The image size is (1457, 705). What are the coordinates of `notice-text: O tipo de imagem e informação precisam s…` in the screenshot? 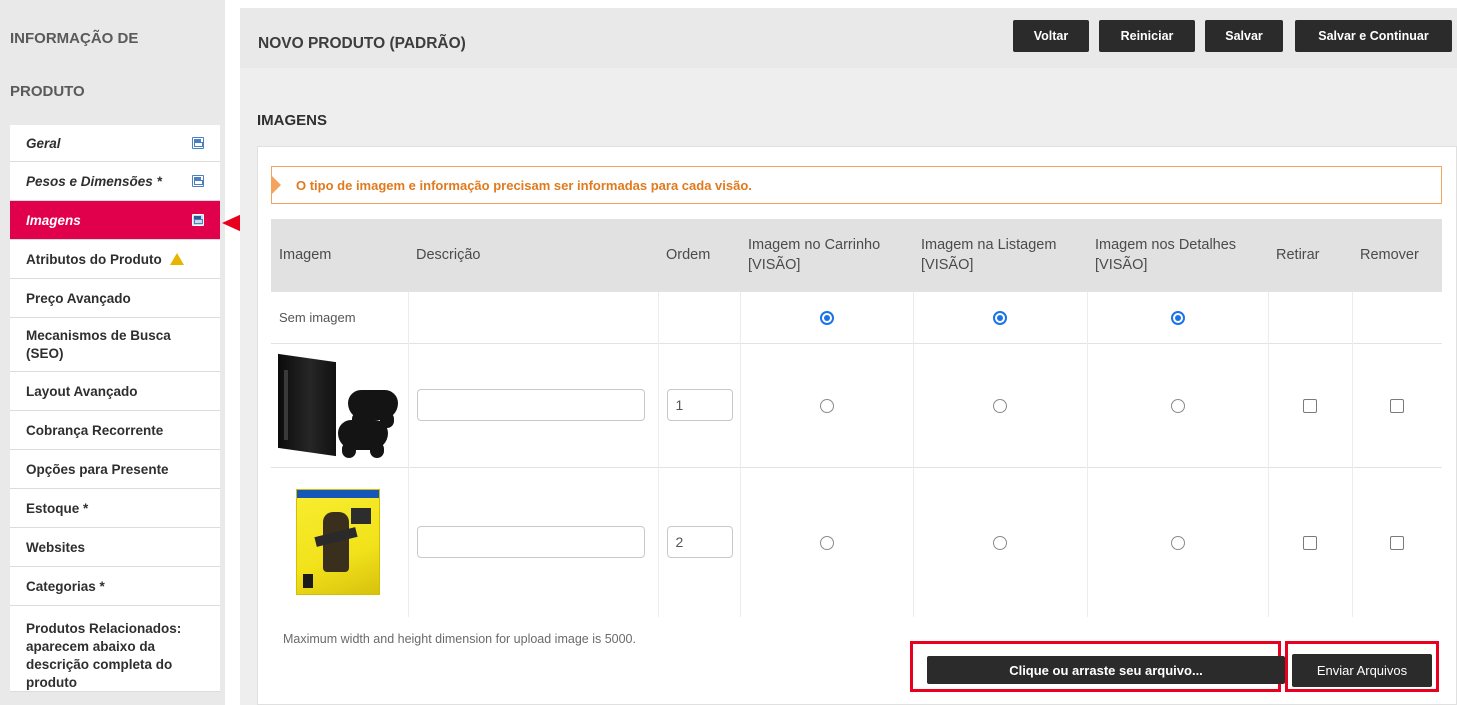 It's located at (524, 185).